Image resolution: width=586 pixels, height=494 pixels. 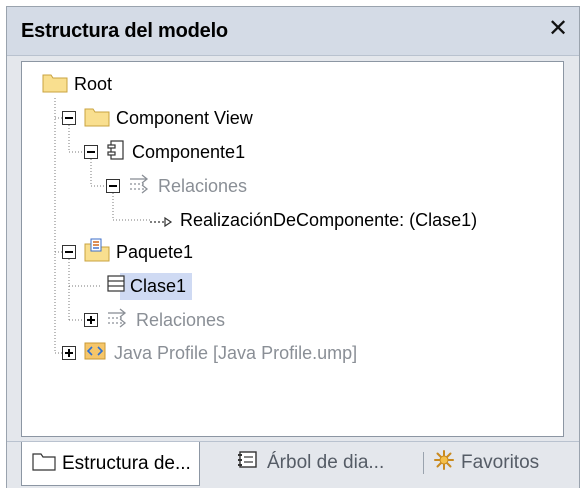 What do you see at coordinates (558, 29) in the screenshot?
I see `close-icon: ✕` at bounding box center [558, 29].